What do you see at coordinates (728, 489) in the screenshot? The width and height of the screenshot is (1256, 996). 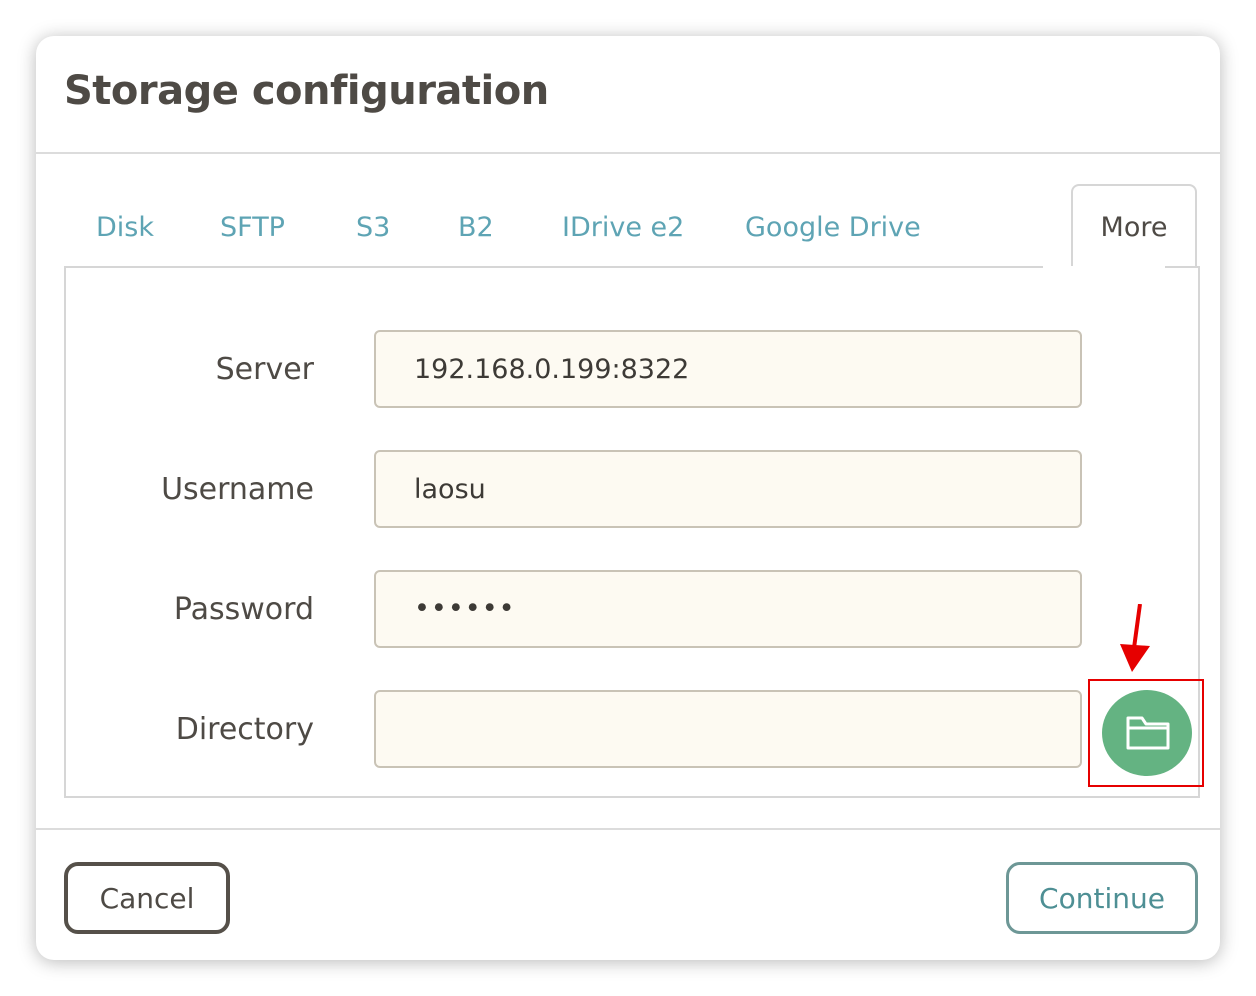 I see `username-input` at bounding box center [728, 489].